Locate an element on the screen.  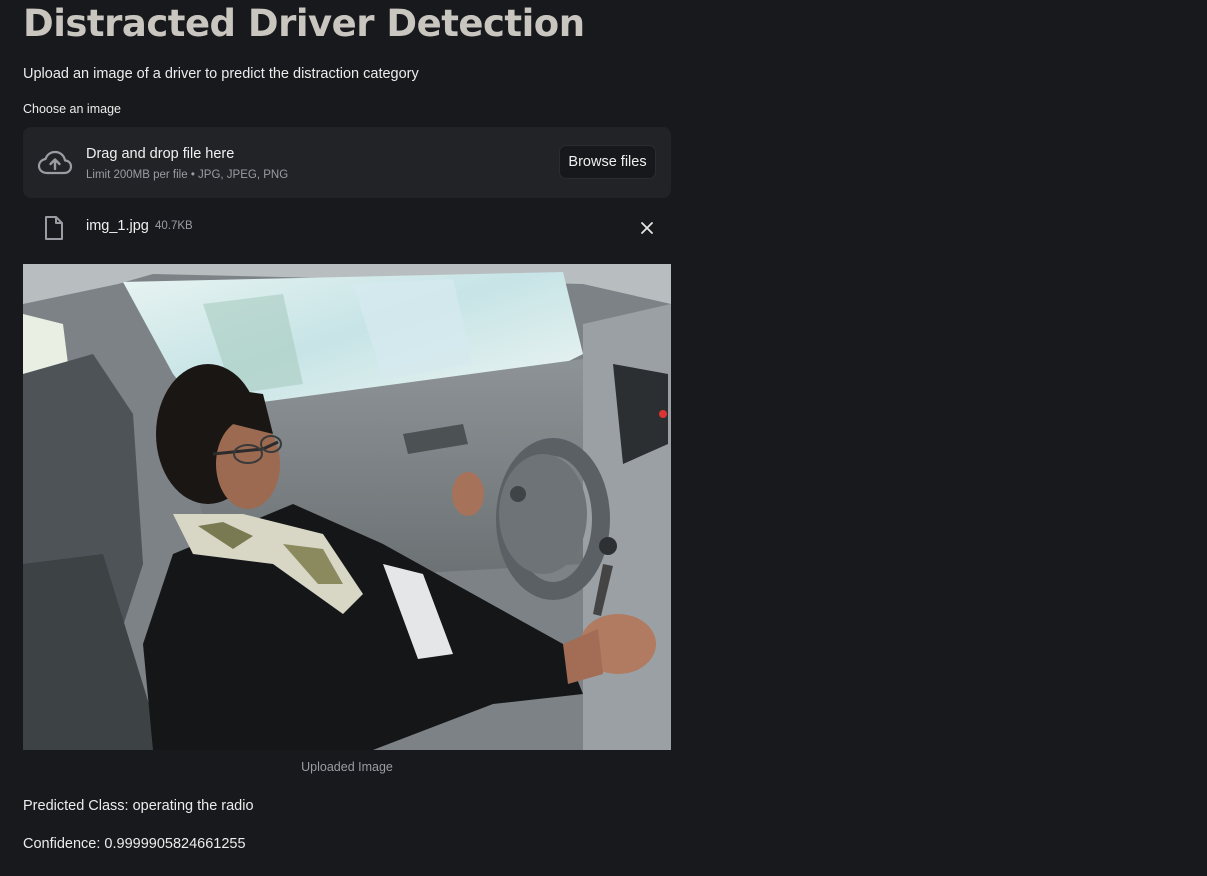
predicted-class-value: operating the radio is located at coordinates (193, 806).